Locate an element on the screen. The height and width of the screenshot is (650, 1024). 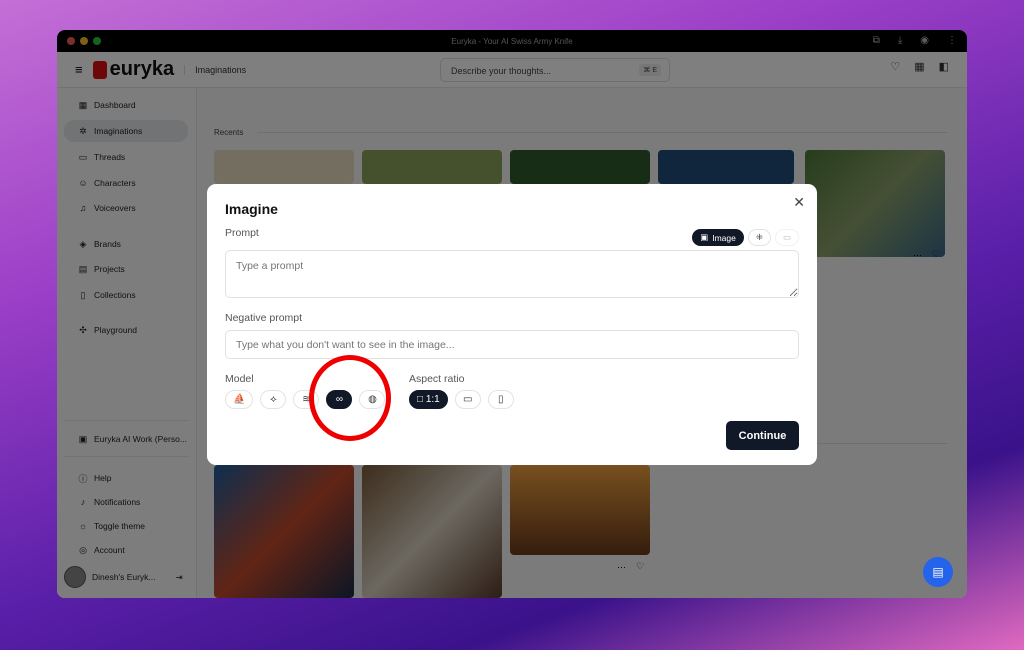
video-icon: ▭ is located at coordinates (786, 237).